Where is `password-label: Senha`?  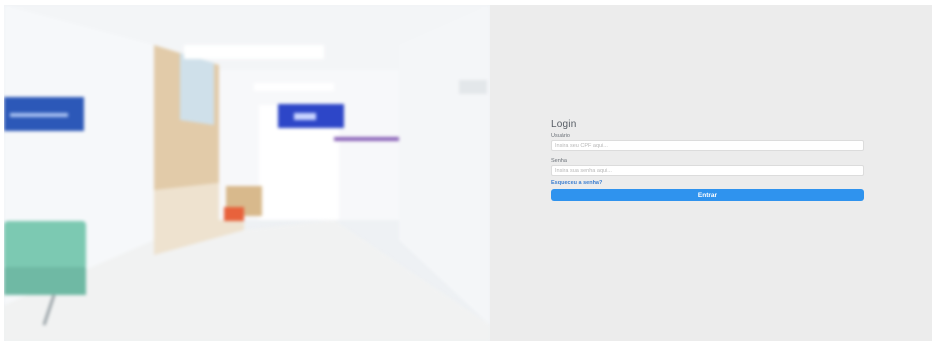
password-label: Senha is located at coordinates (559, 161).